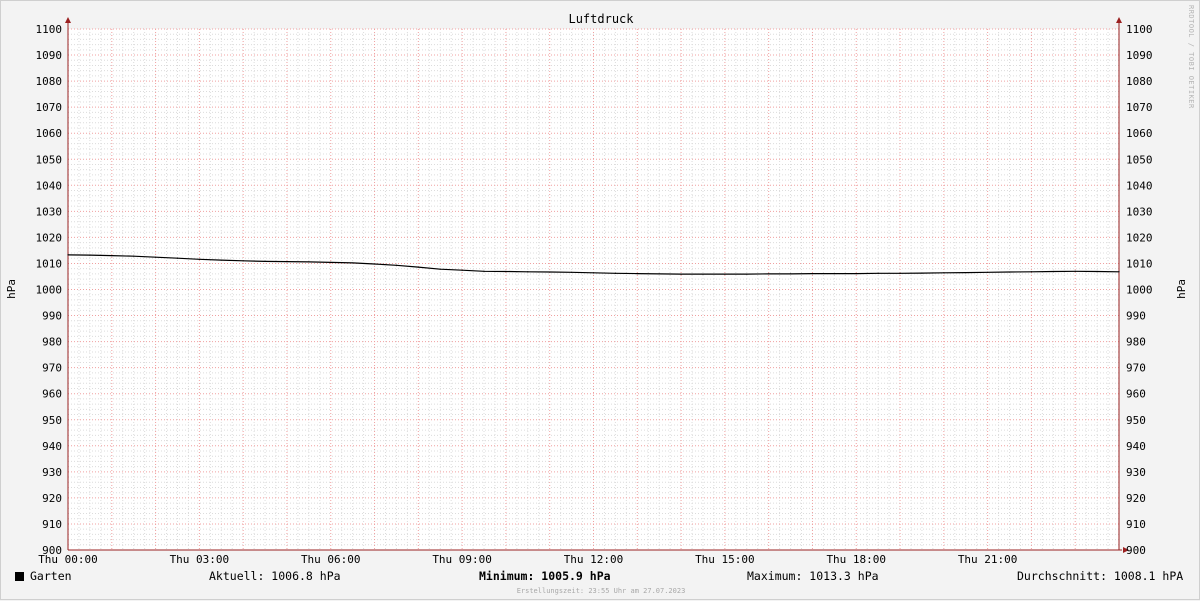 This screenshot has width=1200, height=601. What do you see at coordinates (1191, 57) in the screenshot?
I see `rrdtool-credit: RRDTOOL / TOBI OETIKER` at bounding box center [1191, 57].